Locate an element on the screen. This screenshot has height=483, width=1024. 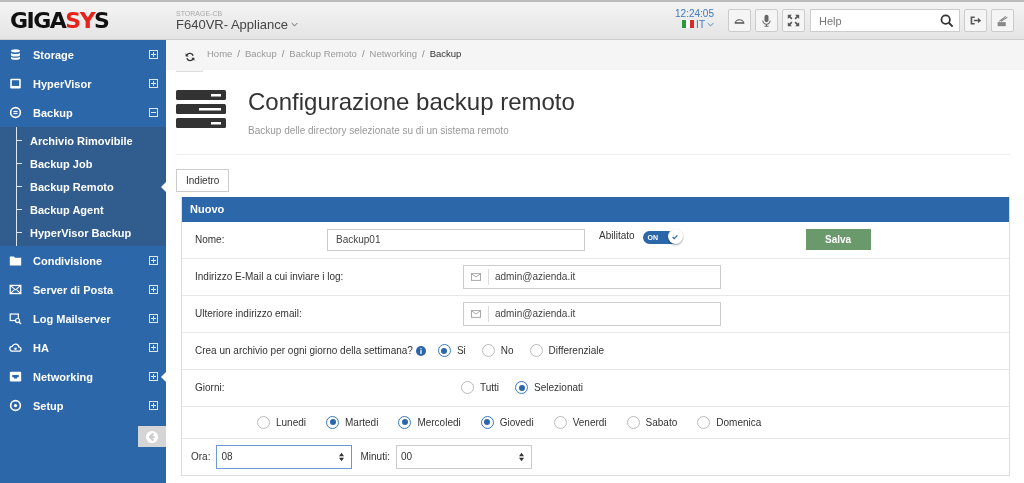
flag-icon is located at coordinates (688, 24).